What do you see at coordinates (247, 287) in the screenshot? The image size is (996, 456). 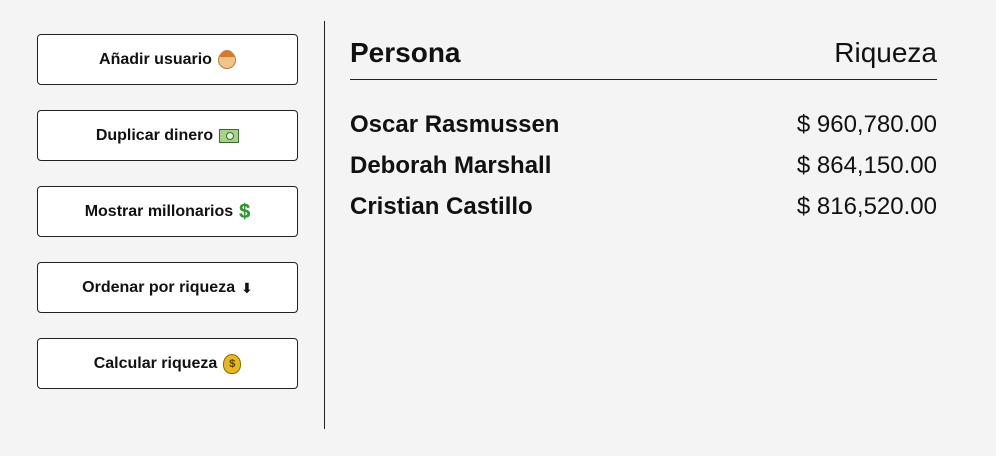 I see `arrow-down-icon: ⬇` at bounding box center [247, 287].